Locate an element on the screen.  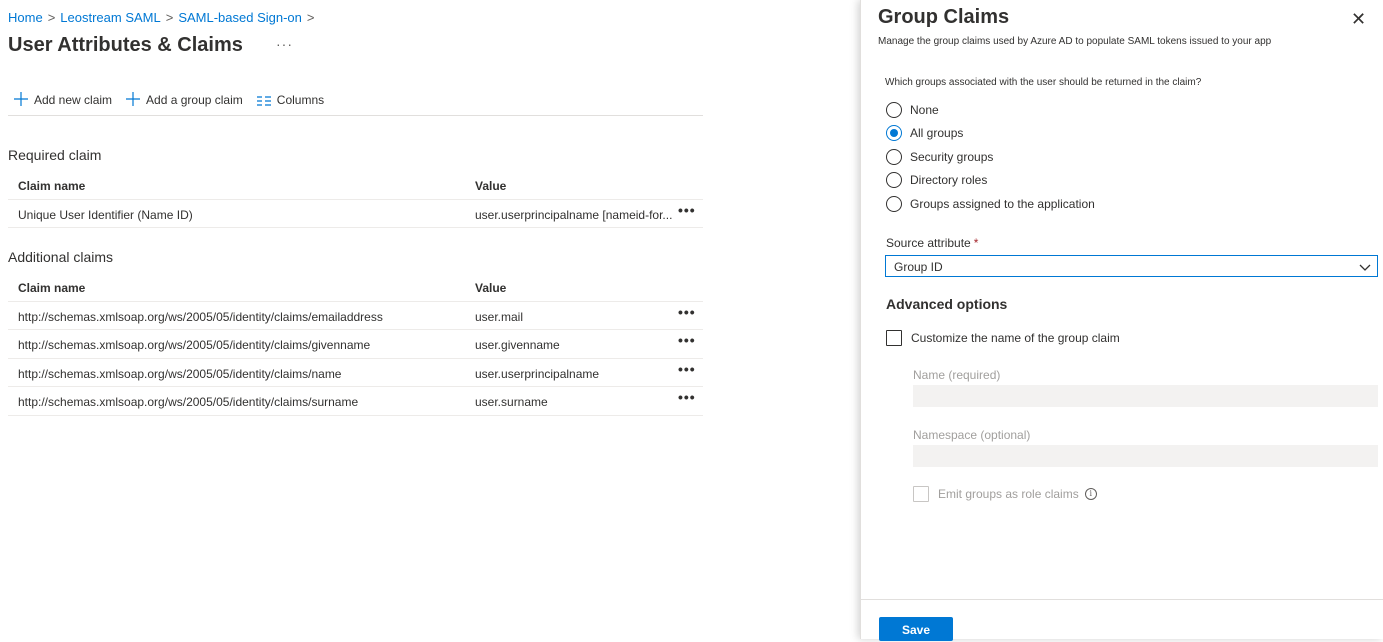
source-attribute-label: Source attribute * is located at coordinates (932, 243).